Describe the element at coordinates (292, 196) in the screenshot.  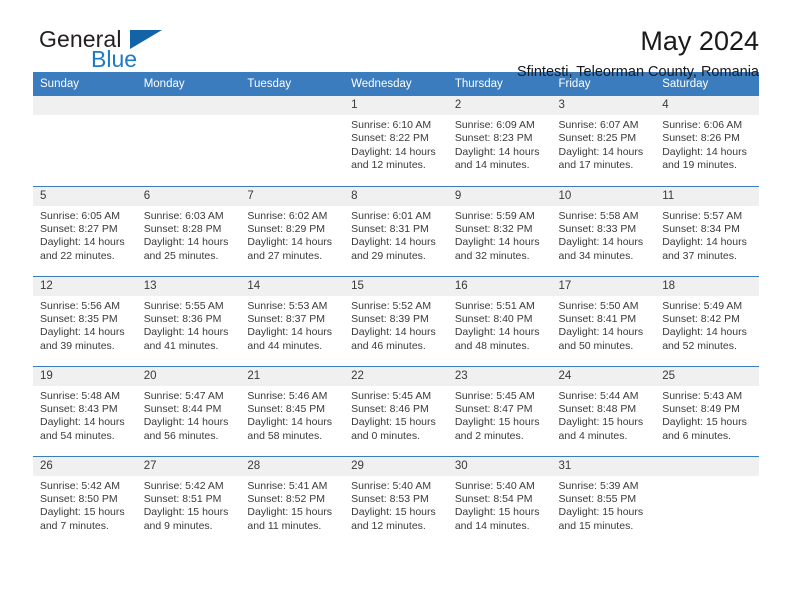
I see `day-number: 7` at that location.